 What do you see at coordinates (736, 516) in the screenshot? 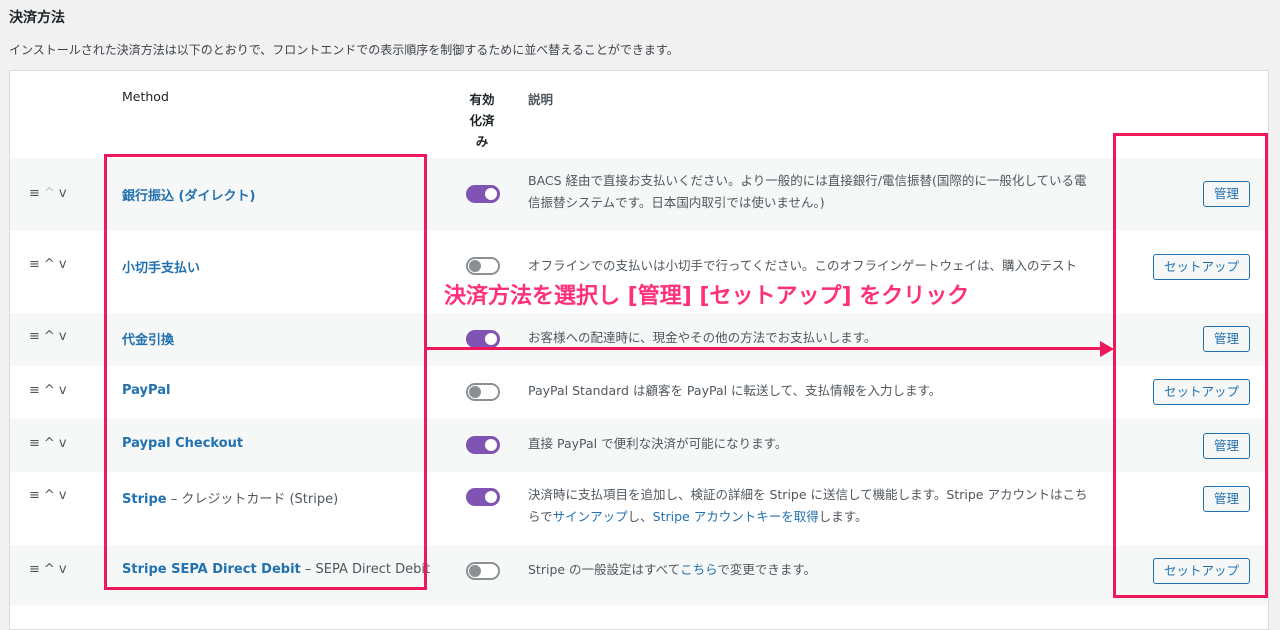
I see `stripe-keys-link: Stripe アカウントキーを取得` at bounding box center [736, 516].